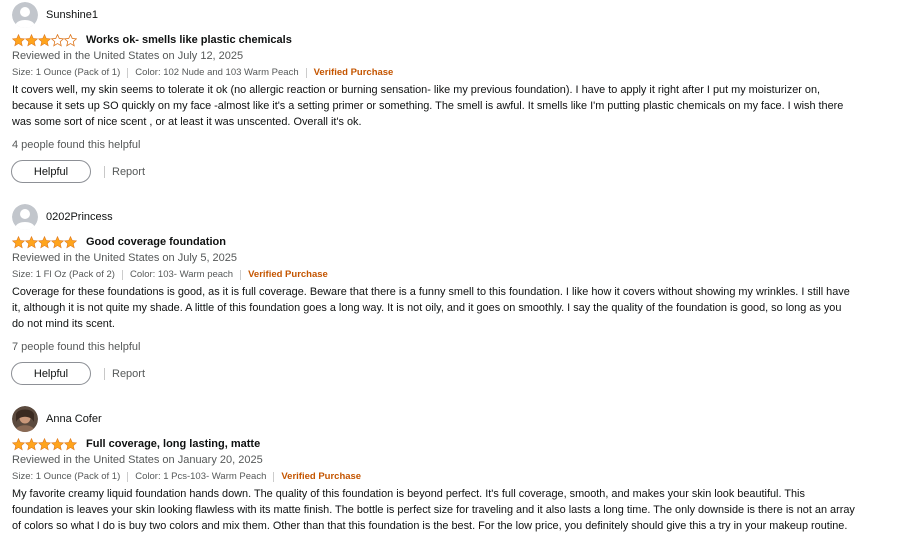 The height and width of the screenshot is (539, 916). I want to click on review-title: Good coverage foundation, so click(156, 242).